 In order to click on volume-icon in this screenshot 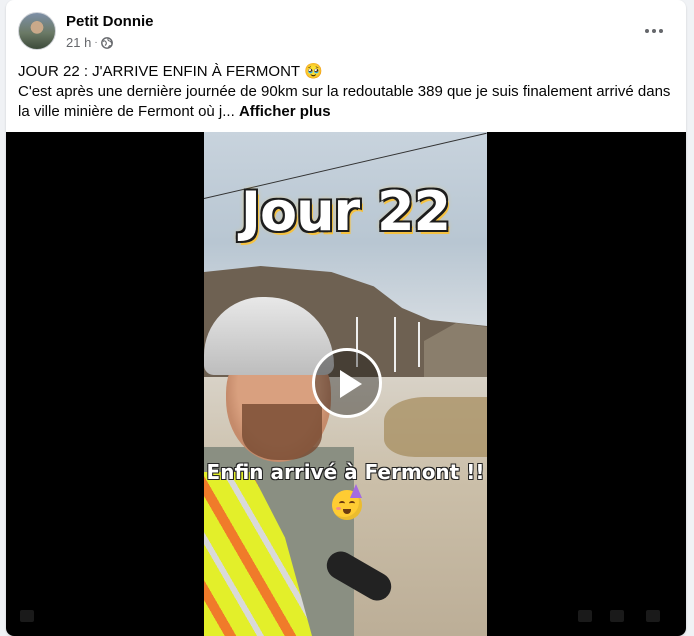, I will do `click(653, 616)`.